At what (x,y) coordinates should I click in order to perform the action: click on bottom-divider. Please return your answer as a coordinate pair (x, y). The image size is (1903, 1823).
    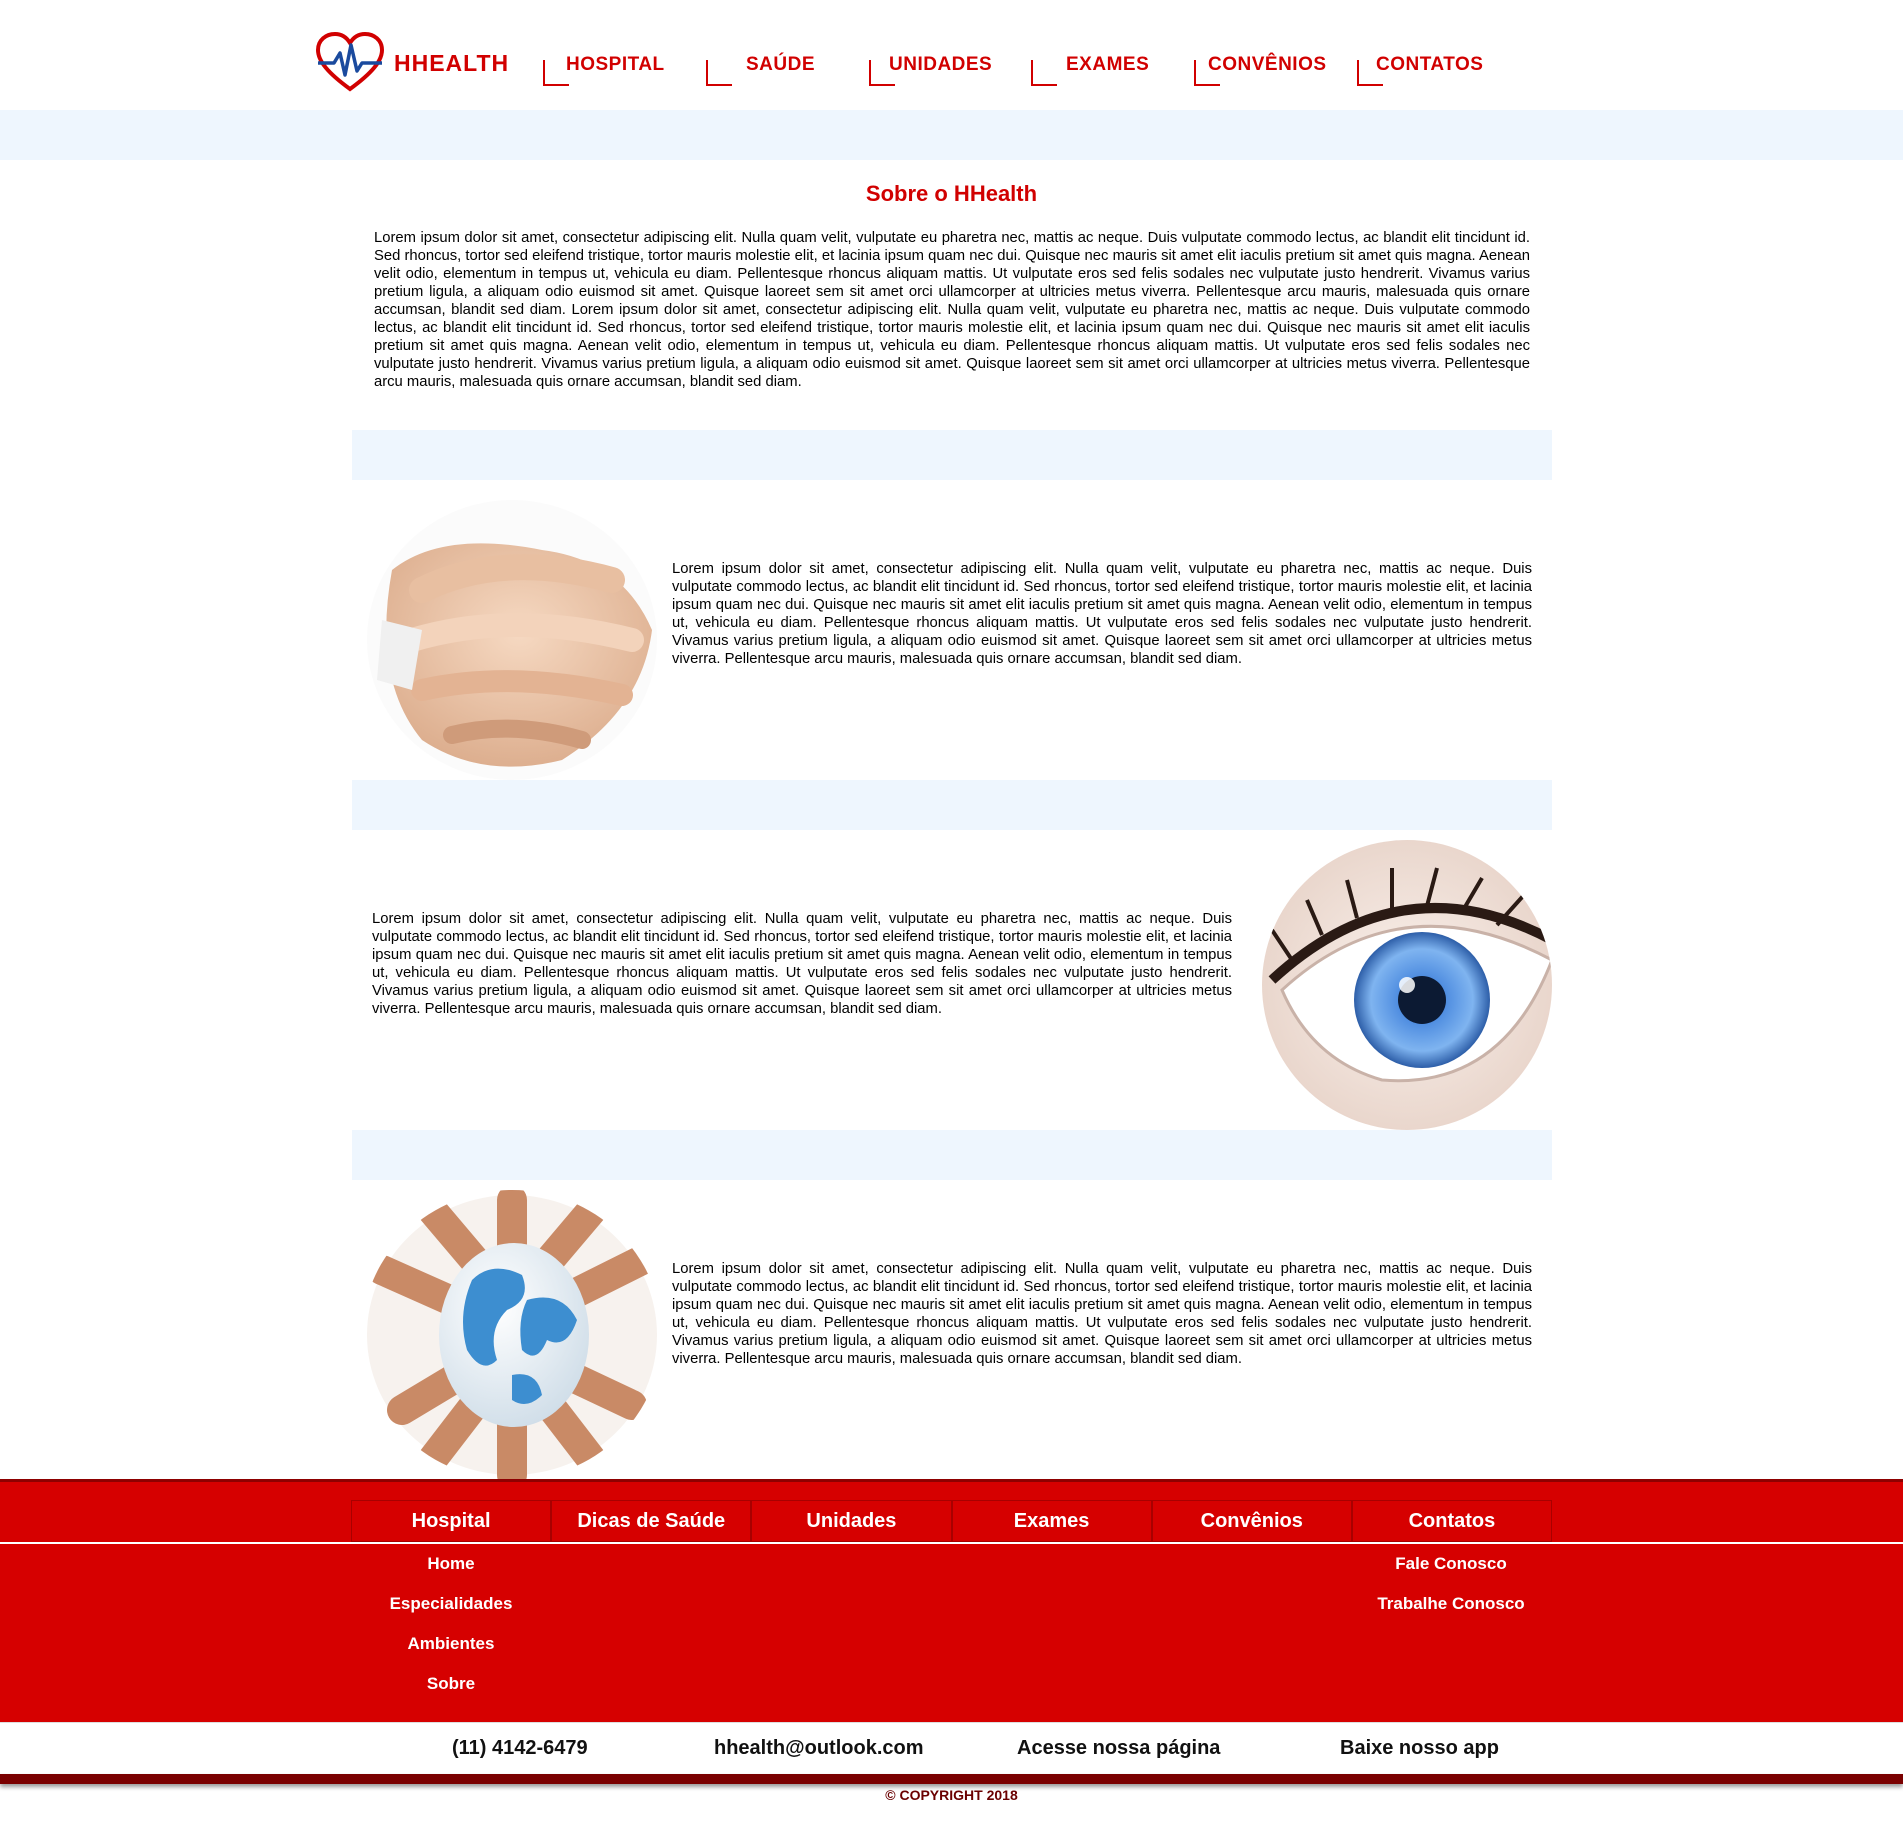
    Looking at the image, I should click on (951, 1779).